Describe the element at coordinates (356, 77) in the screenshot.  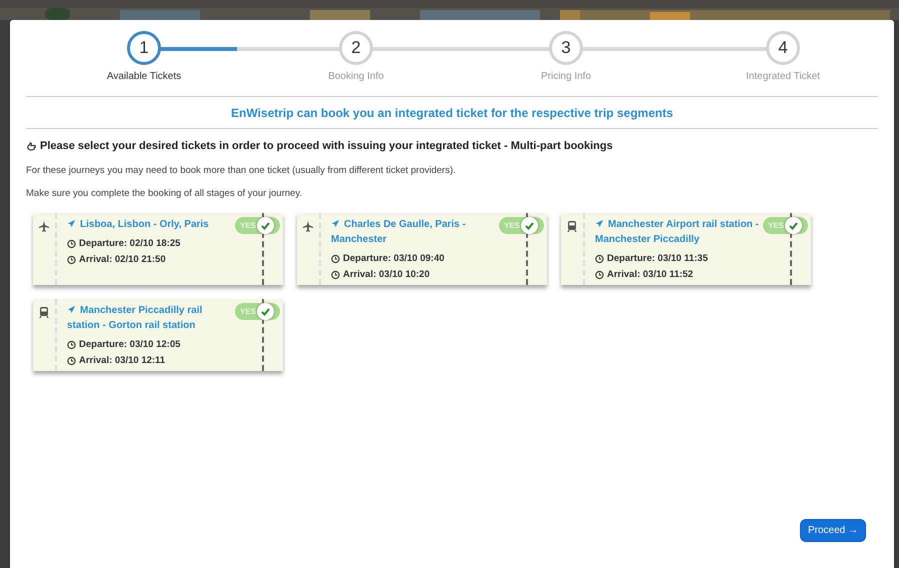
I see `step-label: Booking Info` at that location.